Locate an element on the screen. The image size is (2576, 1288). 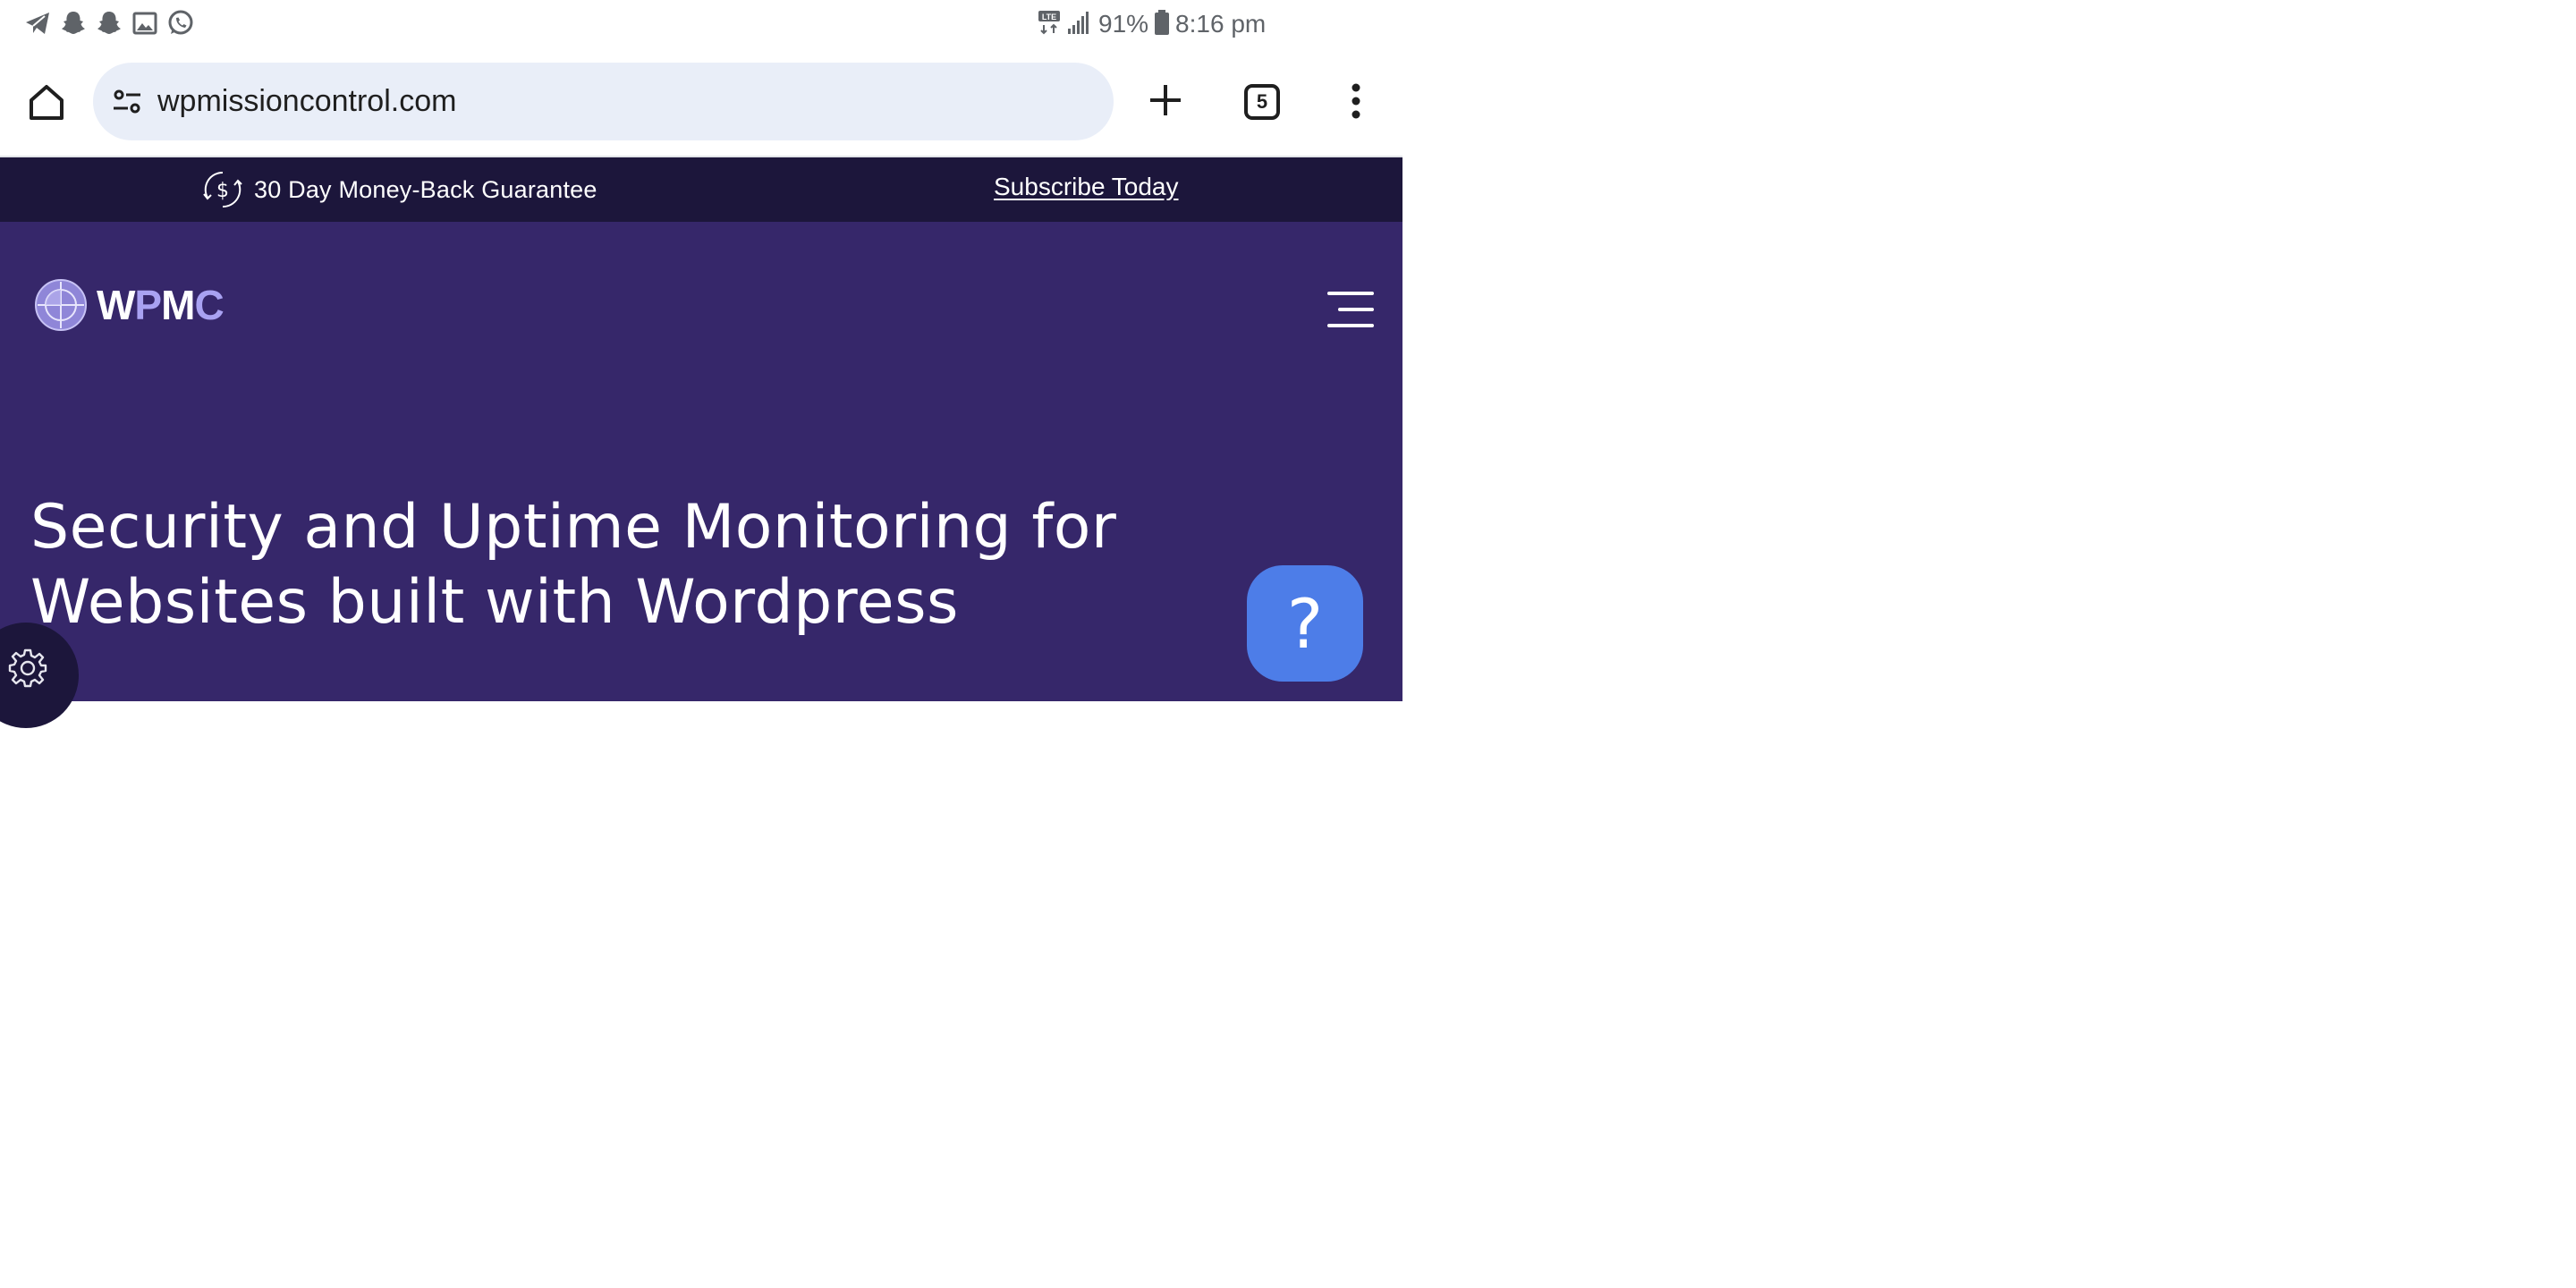
lte-icon: LTE is located at coordinates (1049, 24).